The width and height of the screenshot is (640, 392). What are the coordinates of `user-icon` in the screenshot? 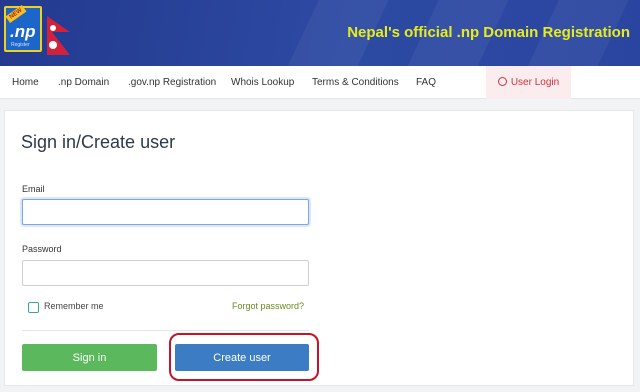 It's located at (502, 81).